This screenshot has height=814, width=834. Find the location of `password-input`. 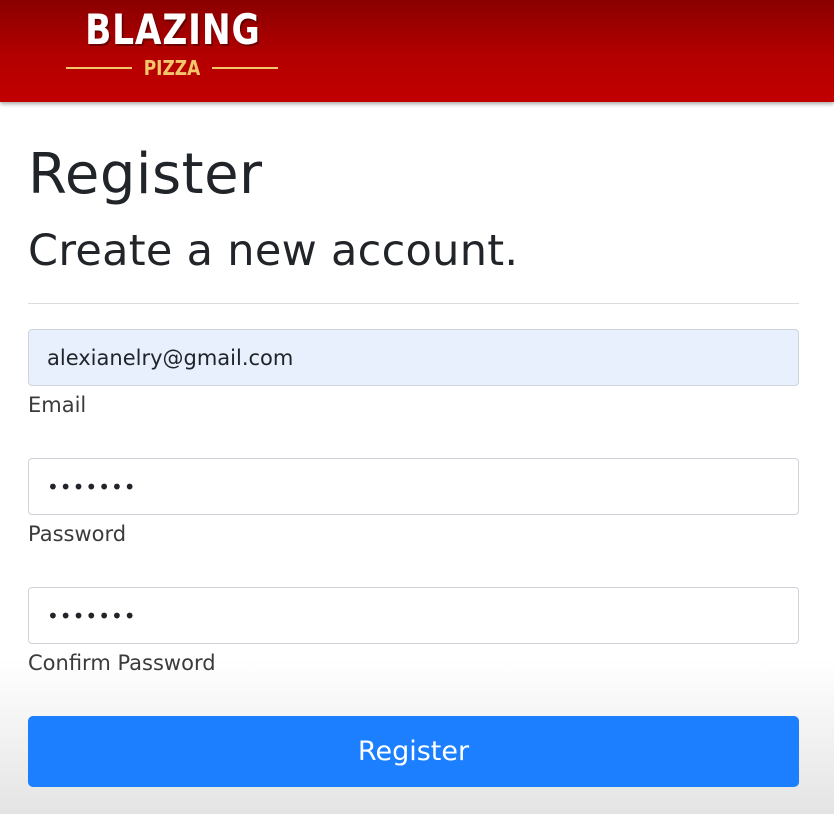

password-input is located at coordinates (413, 486).